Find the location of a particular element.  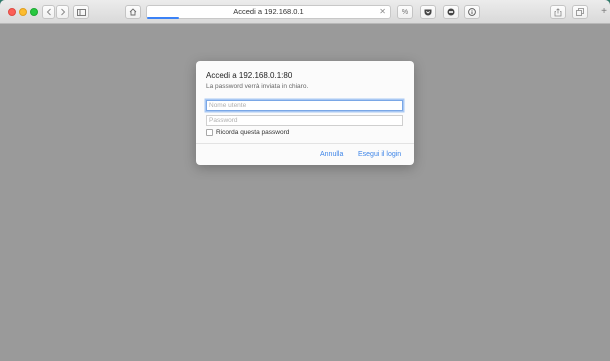

back-button is located at coordinates (48, 12).